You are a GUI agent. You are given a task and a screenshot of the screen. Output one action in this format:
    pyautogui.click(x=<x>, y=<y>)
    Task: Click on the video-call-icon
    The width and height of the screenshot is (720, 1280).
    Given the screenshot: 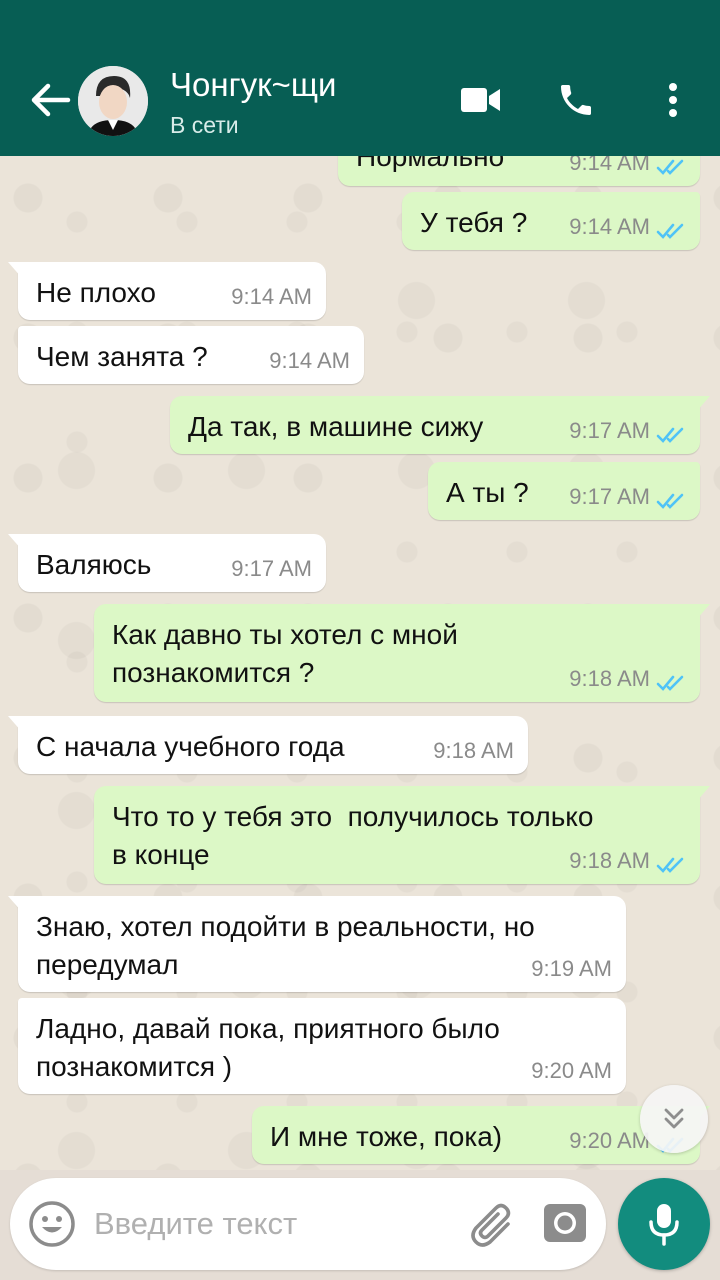 What is the action you would take?
    pyautogui.click(x=480, y=100)
    